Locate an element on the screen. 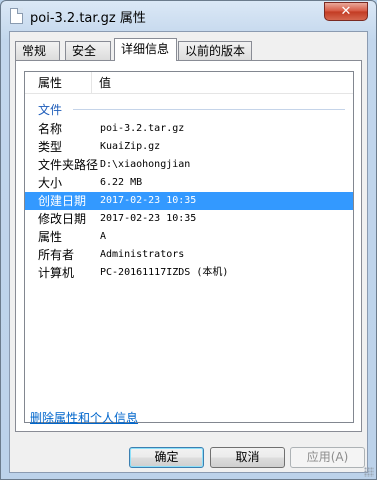 The height and width of the screenshot is (480, 377). table-row: 名称 poi-3.2.tar.gz is located at coordinates (189, 129).